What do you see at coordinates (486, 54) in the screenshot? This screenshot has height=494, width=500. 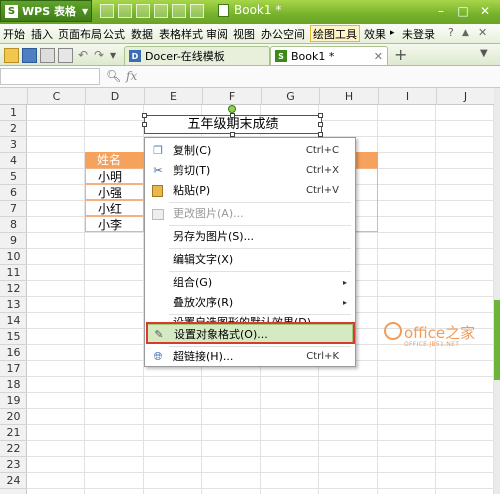 I see `tab-list-icon: ▼` at bounding box center [486, 54].